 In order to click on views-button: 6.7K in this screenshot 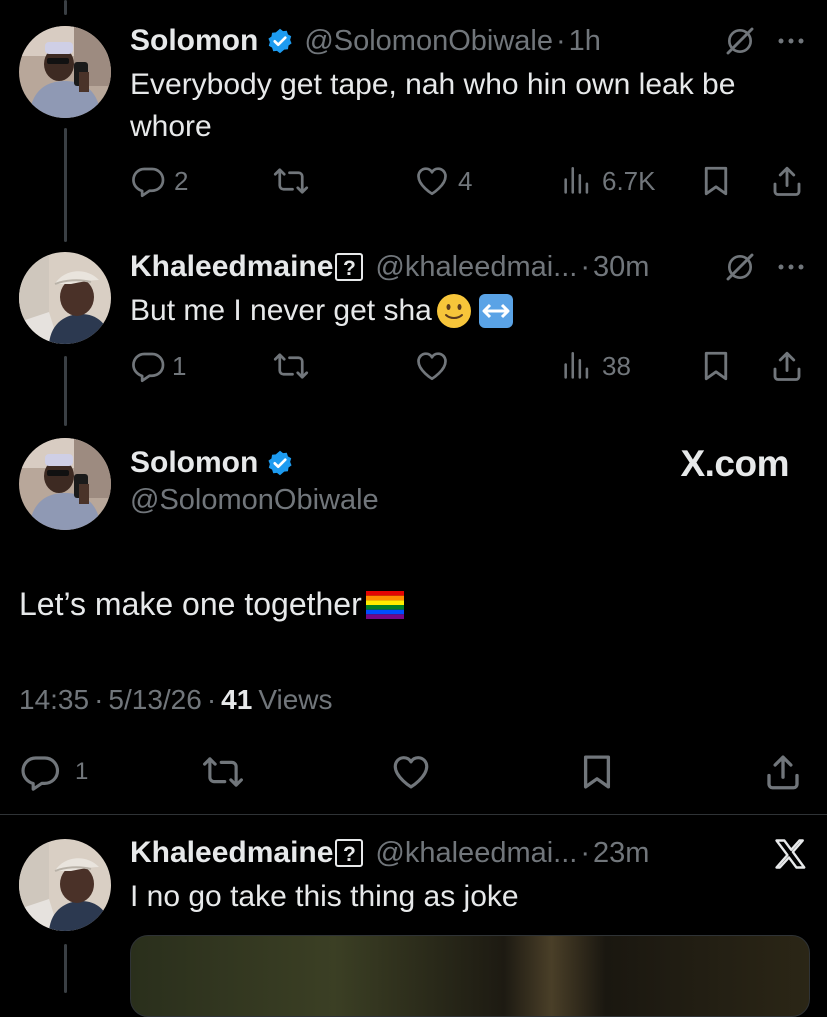, I will do `click(608, 181)`.